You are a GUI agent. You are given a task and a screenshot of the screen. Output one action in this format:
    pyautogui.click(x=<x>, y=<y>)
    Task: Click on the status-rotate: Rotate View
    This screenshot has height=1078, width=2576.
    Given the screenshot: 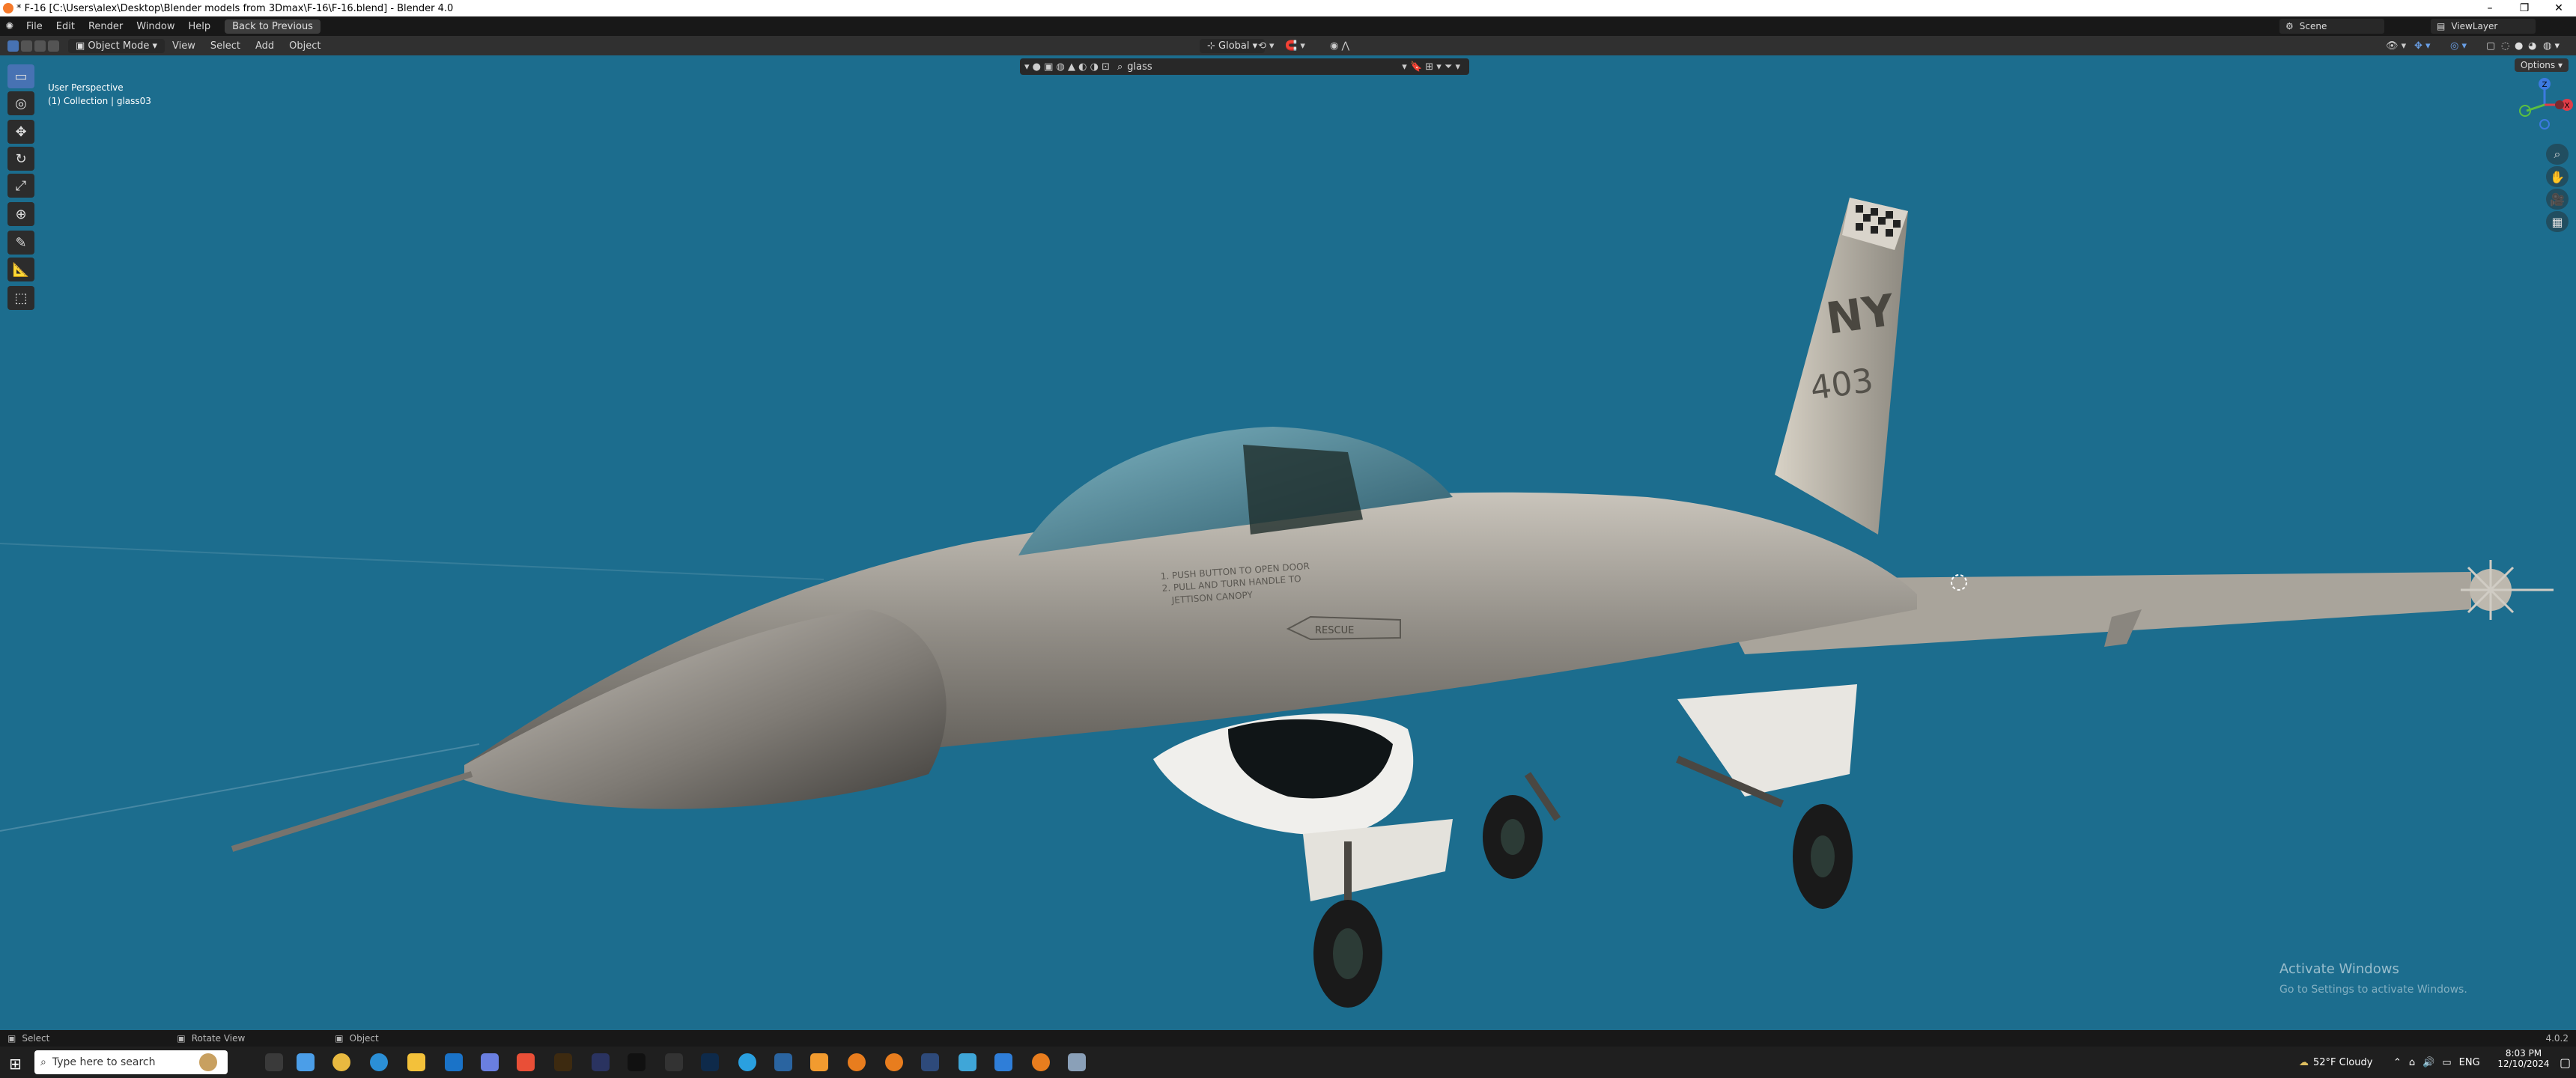 What is the action you would take?
    pyautogui.click(x=218, y=1038)
    